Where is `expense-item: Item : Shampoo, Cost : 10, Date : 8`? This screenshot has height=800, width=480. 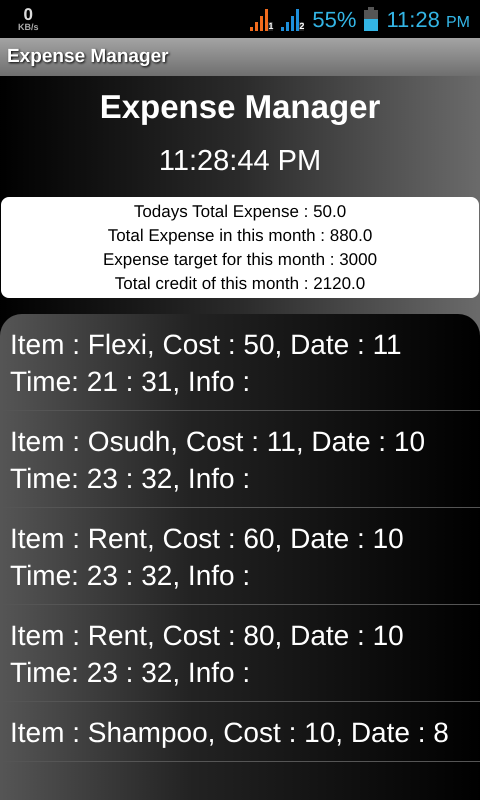 expense-item: Item : Shampoo, Cost : 10, Date : 8 is located at coordinates (240, 732).